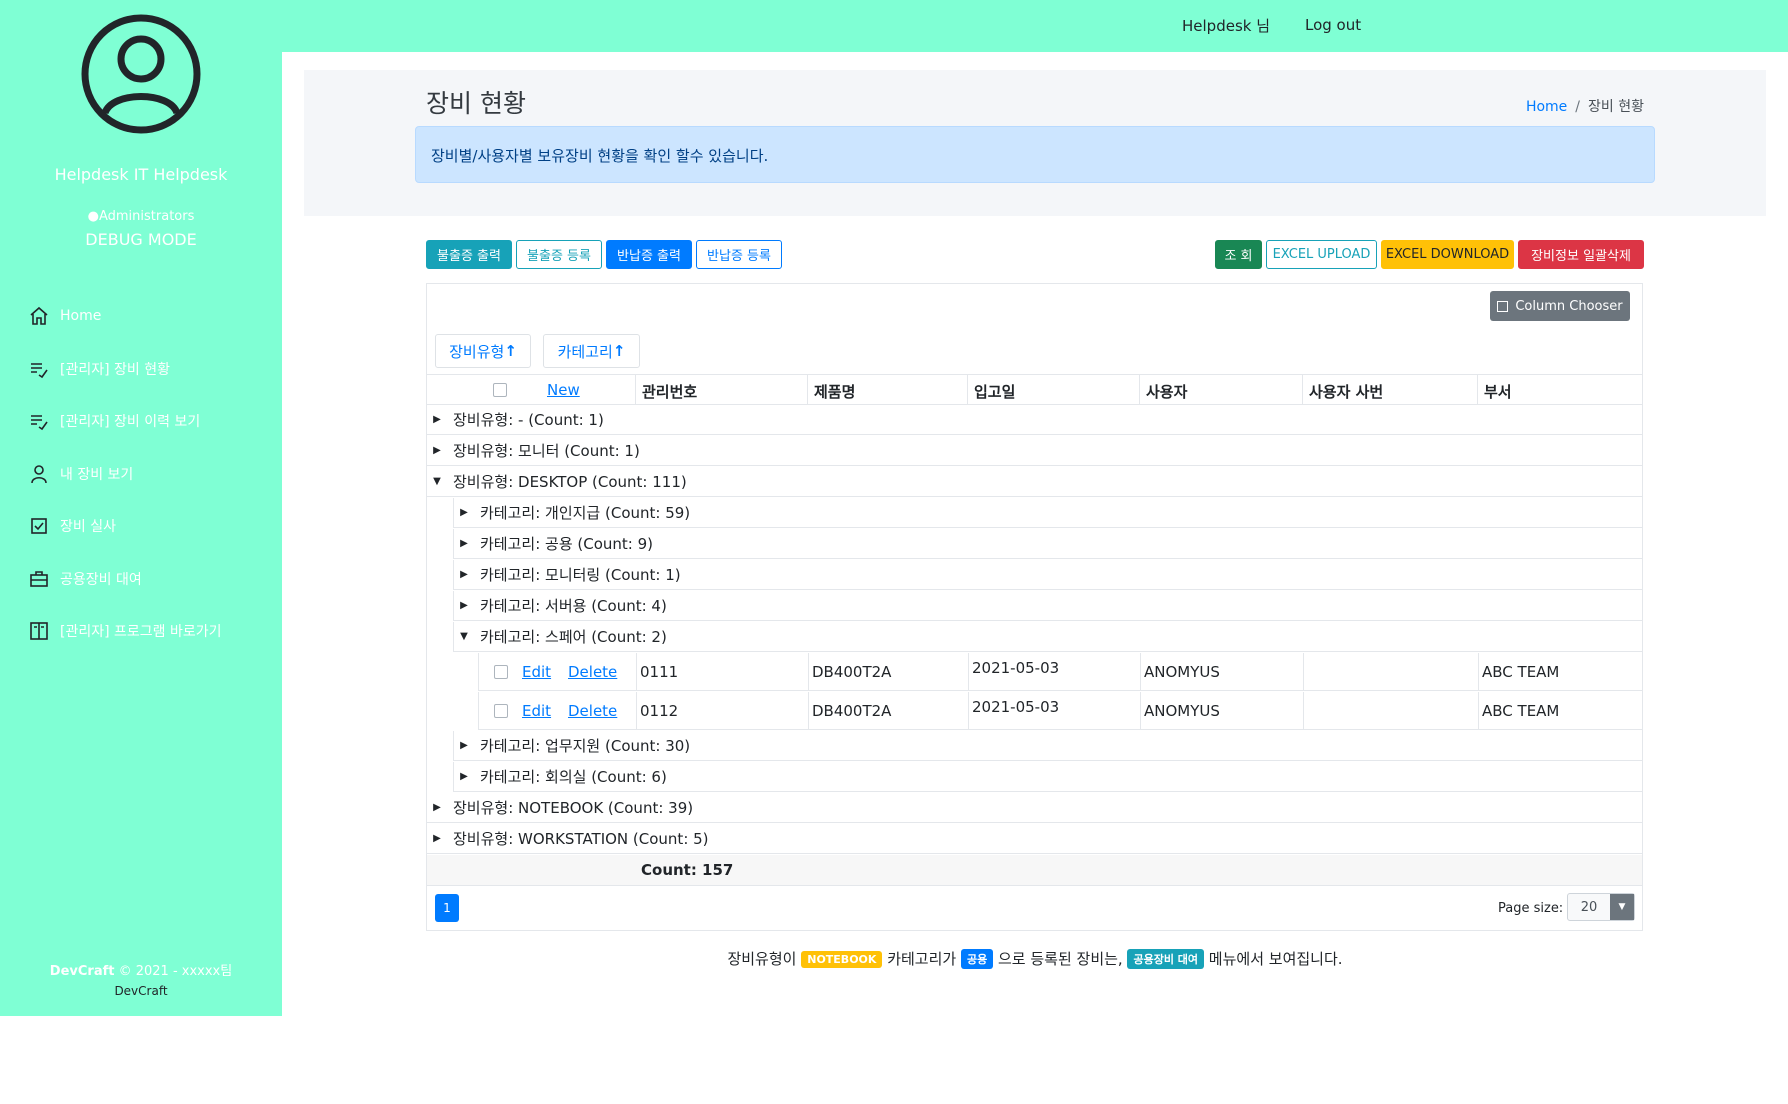 This screenshot has height=1104, width=1788. What do you see at coordinates (1622, 907) in the screenshot?
I see `chevron-down-icon: ▼` at bounding box center [1622, 907].